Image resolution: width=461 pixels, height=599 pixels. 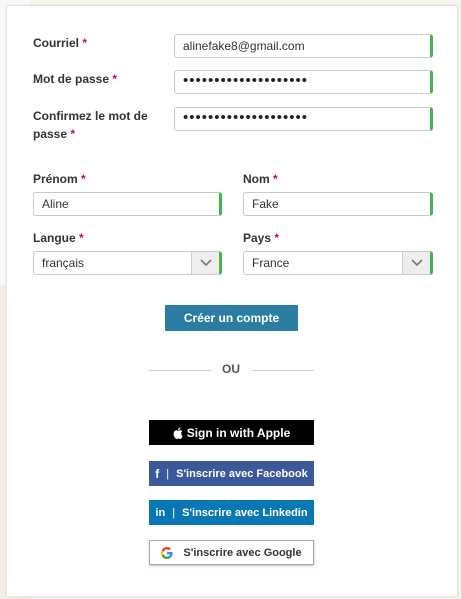 I want to click on language-label: Langue *, so click(x=58, y=238).